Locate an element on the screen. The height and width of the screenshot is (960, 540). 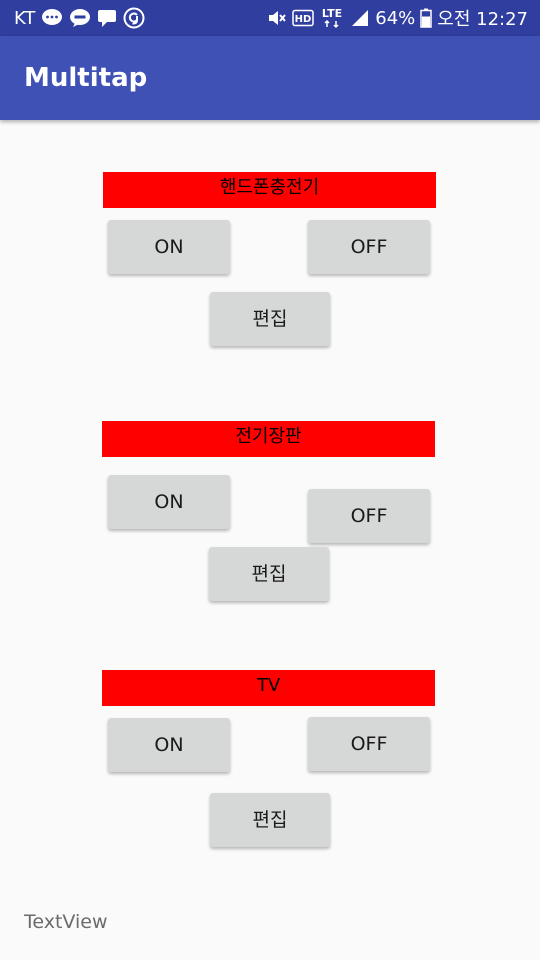
hd-icon: HD is located at coordinates (303, 18).